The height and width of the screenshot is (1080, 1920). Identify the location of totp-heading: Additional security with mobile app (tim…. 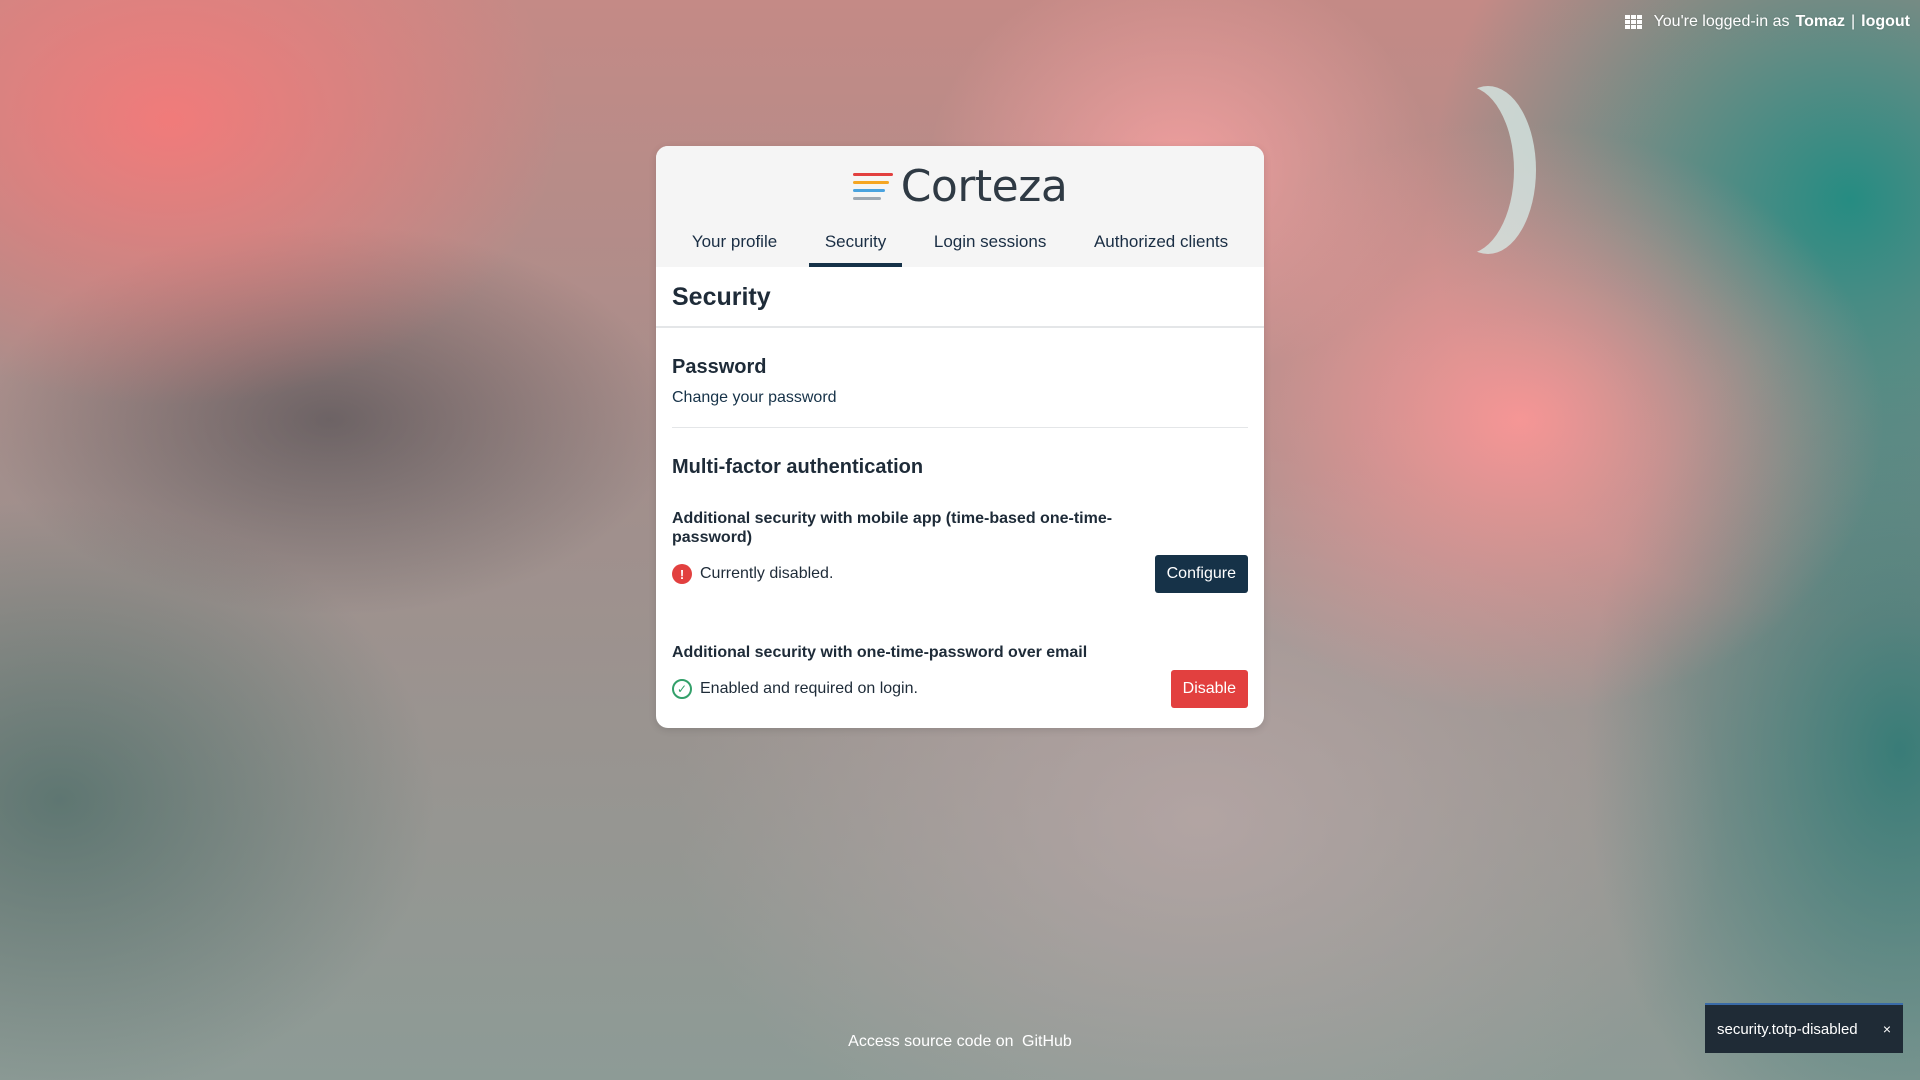
(892, 528).